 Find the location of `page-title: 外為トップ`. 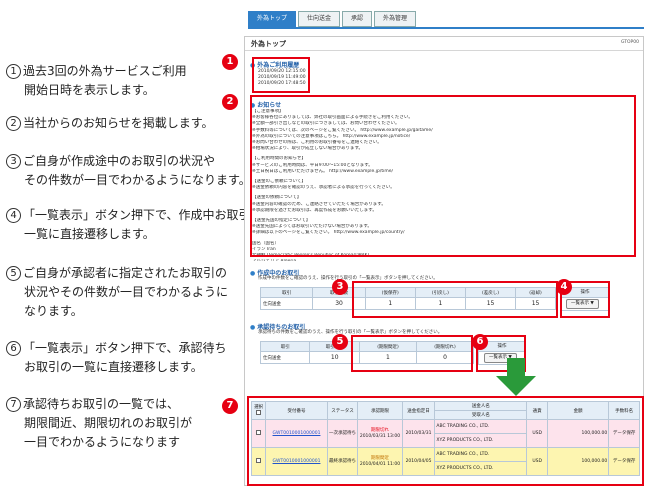

page-title: 外為トップ is located at coordinates (268, 44).